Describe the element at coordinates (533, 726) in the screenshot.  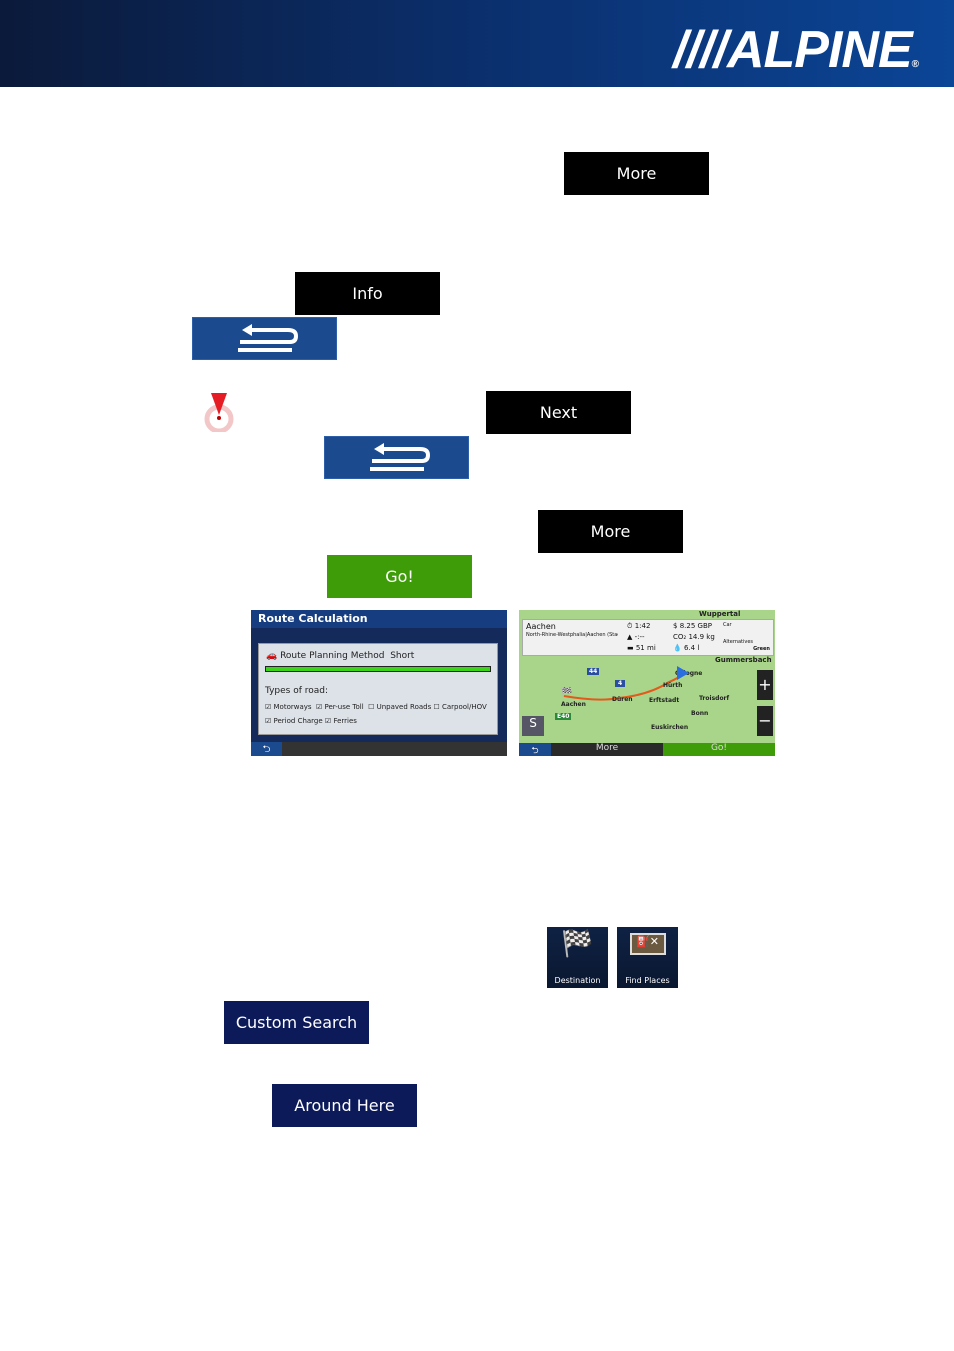
I see `route-overview-icon: S` at that location.